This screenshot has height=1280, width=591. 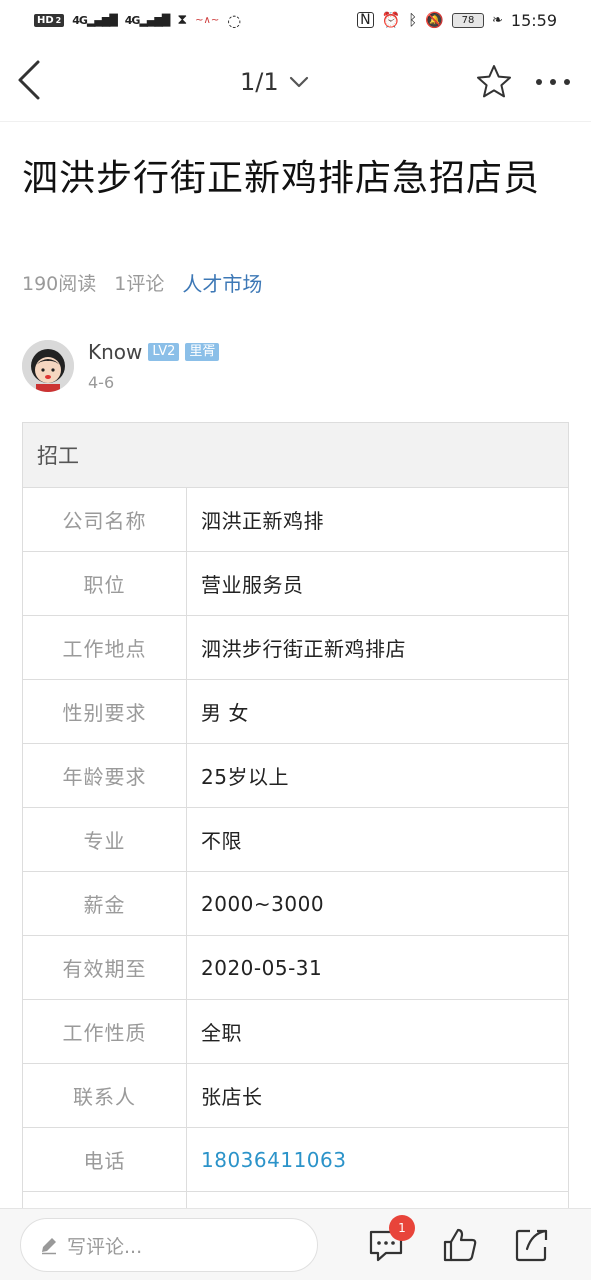 What do you see at coordinates (49, 20) in the screenshot?
I see `hd-indicator: HD 2` at bounding box center [49, 20].